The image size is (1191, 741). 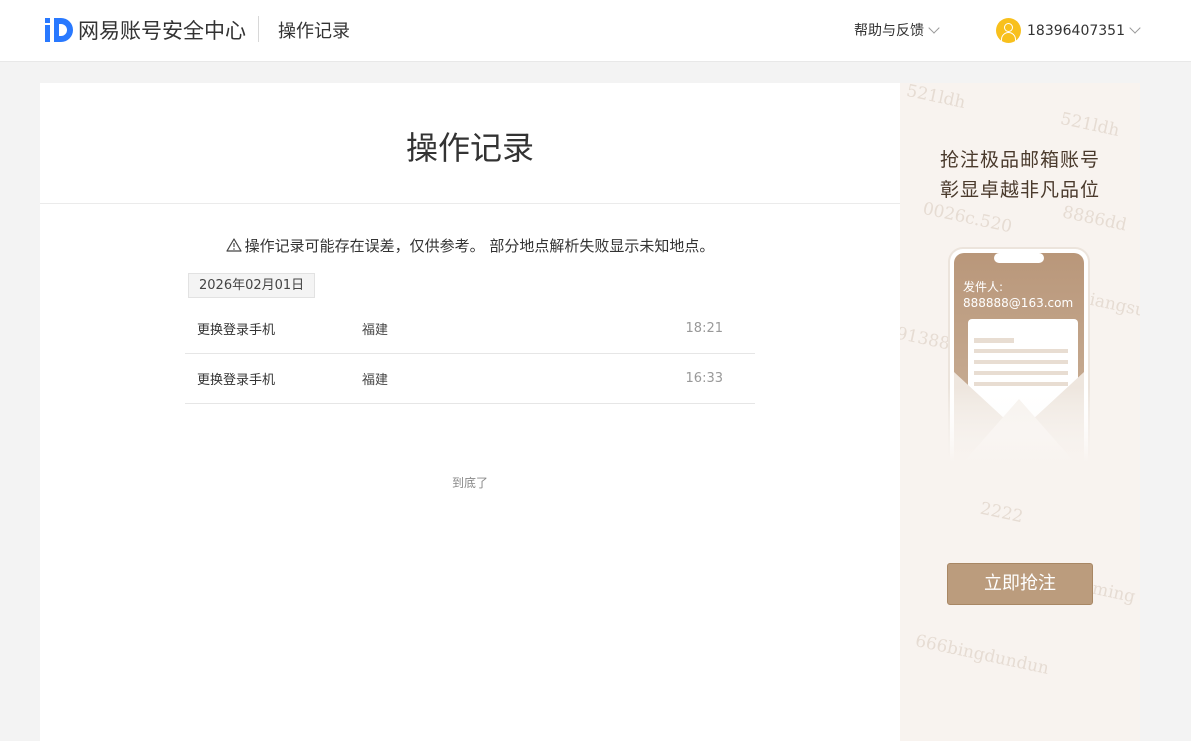 What do you see at coordinates (1019, 190) in the screenshot?
I see `ad-subline: 彰显卓越非凡品位` at bounding box center [1019, 190].